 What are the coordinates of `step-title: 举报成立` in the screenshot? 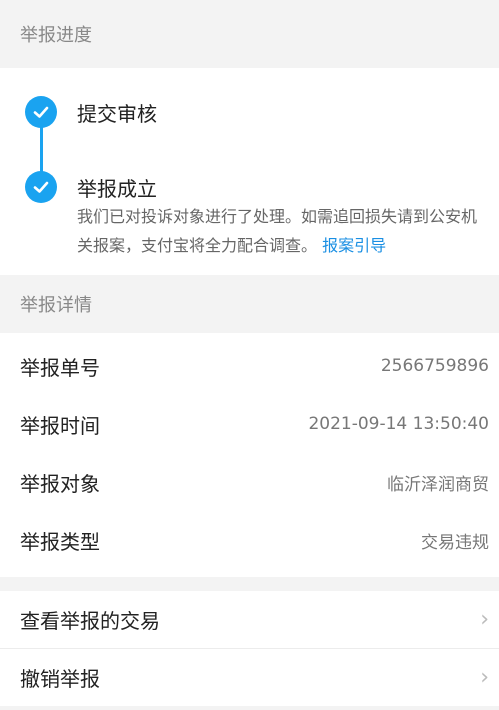 It's located at (117, 189).